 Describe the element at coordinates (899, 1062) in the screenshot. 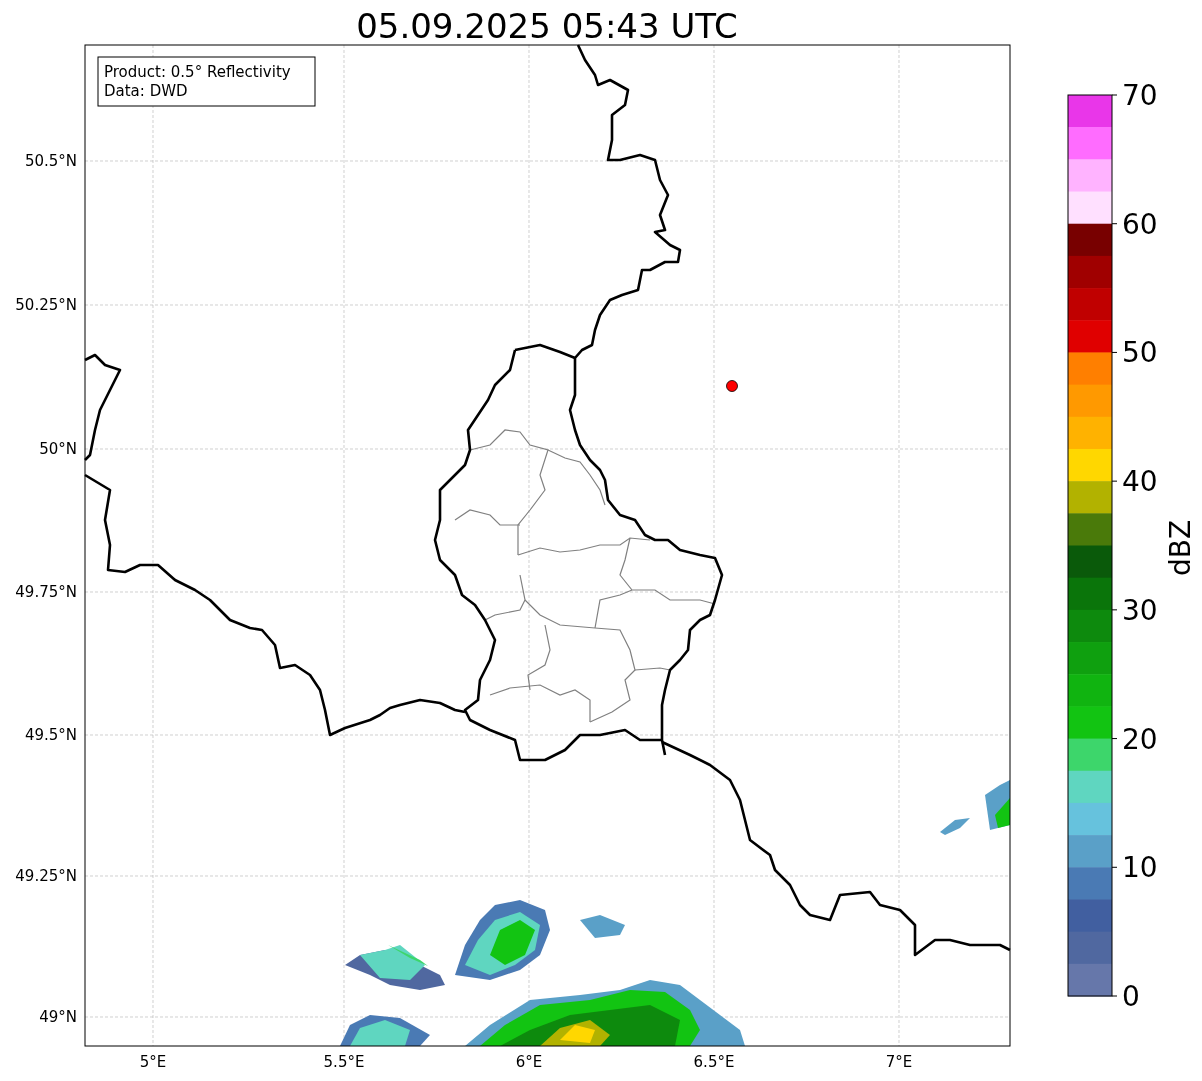

I see `longitude-label: 7°E` at that location.